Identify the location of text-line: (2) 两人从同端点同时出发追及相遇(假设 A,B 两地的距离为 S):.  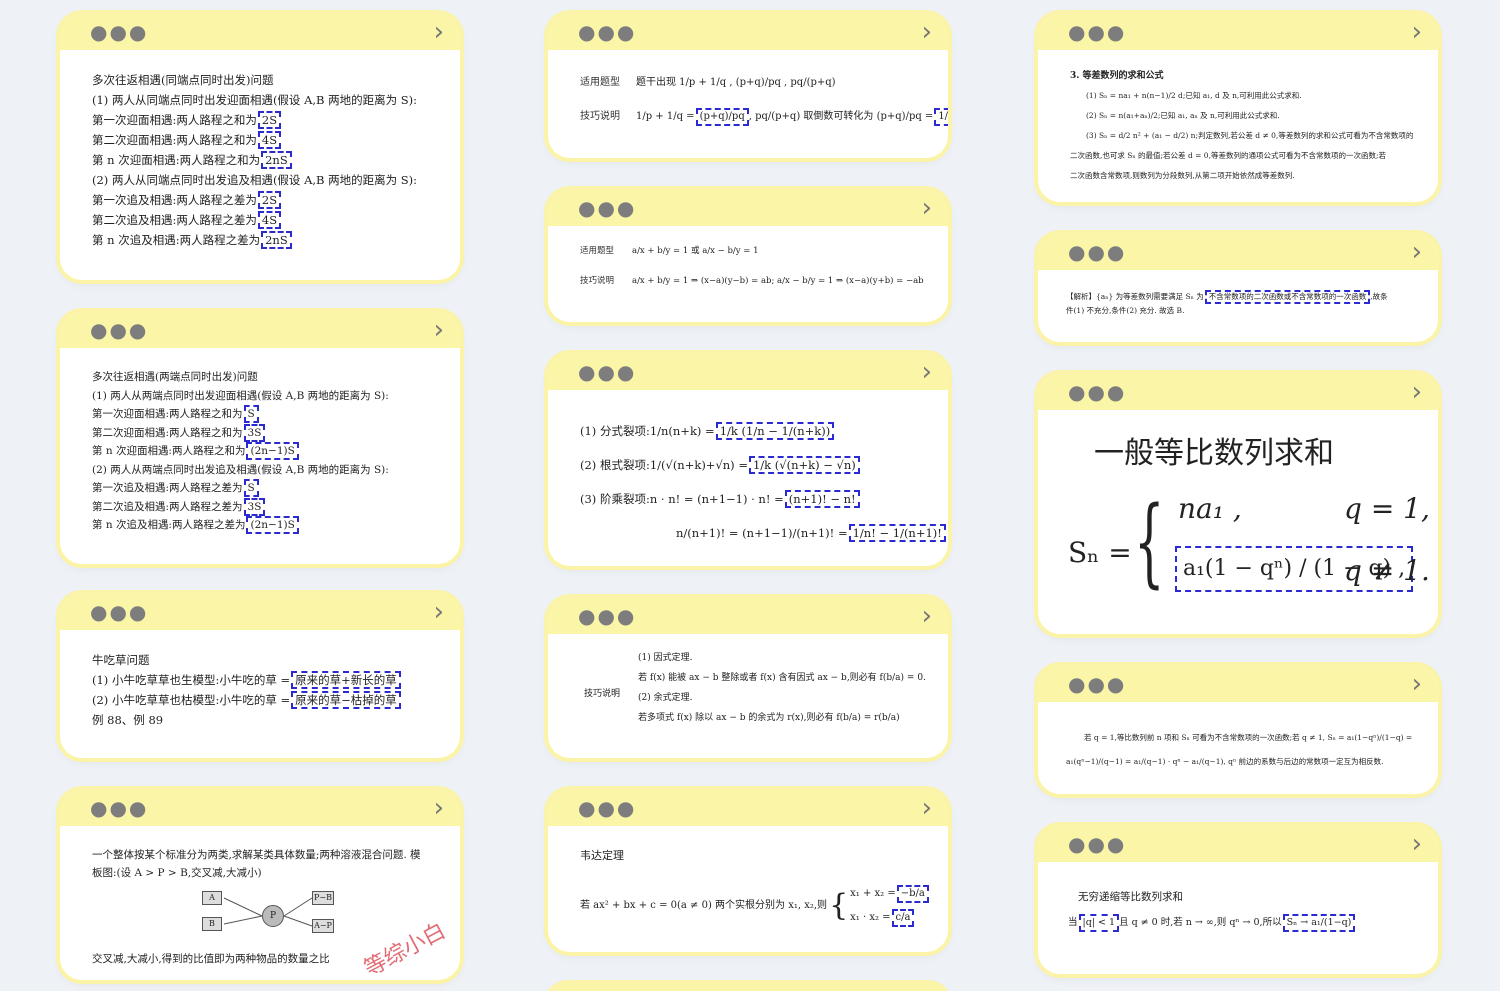
(255, 180).